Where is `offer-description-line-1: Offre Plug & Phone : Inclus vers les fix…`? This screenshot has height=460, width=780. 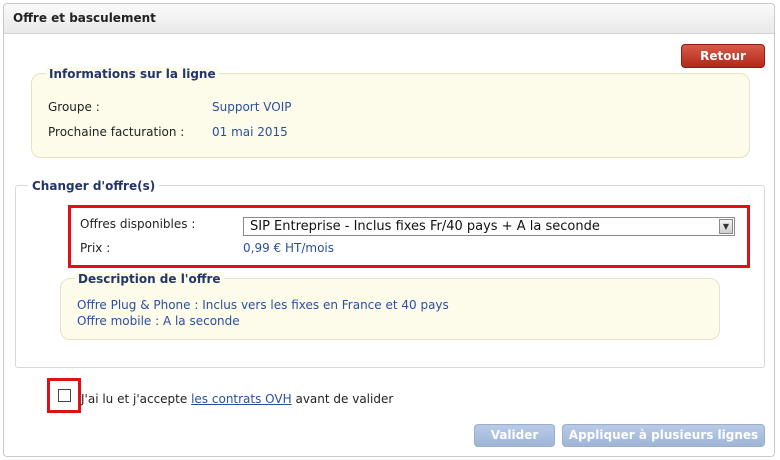
offer-description-line-1: Offre Plug & Phone : Inclus vers les fix… is located at coordinates (263, 305).